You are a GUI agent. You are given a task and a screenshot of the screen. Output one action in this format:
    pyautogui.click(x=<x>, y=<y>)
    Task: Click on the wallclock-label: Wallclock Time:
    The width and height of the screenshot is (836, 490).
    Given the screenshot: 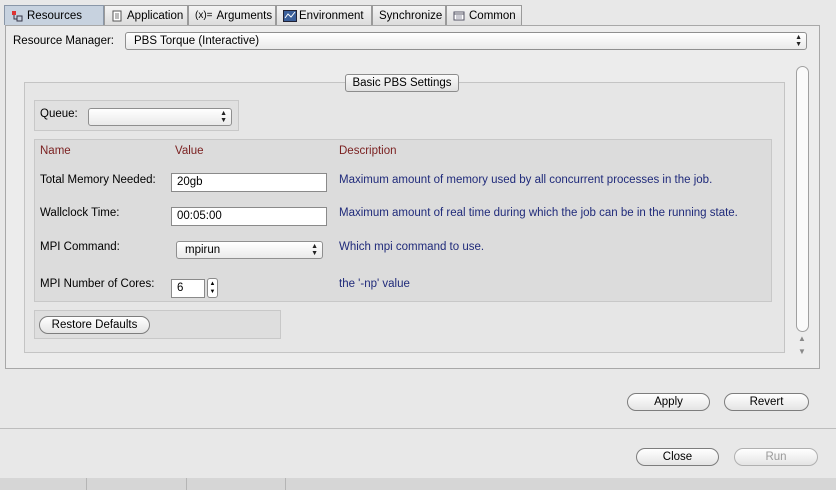 What is the action you would take?
    pyautogui.click(x=80, y=213)
    